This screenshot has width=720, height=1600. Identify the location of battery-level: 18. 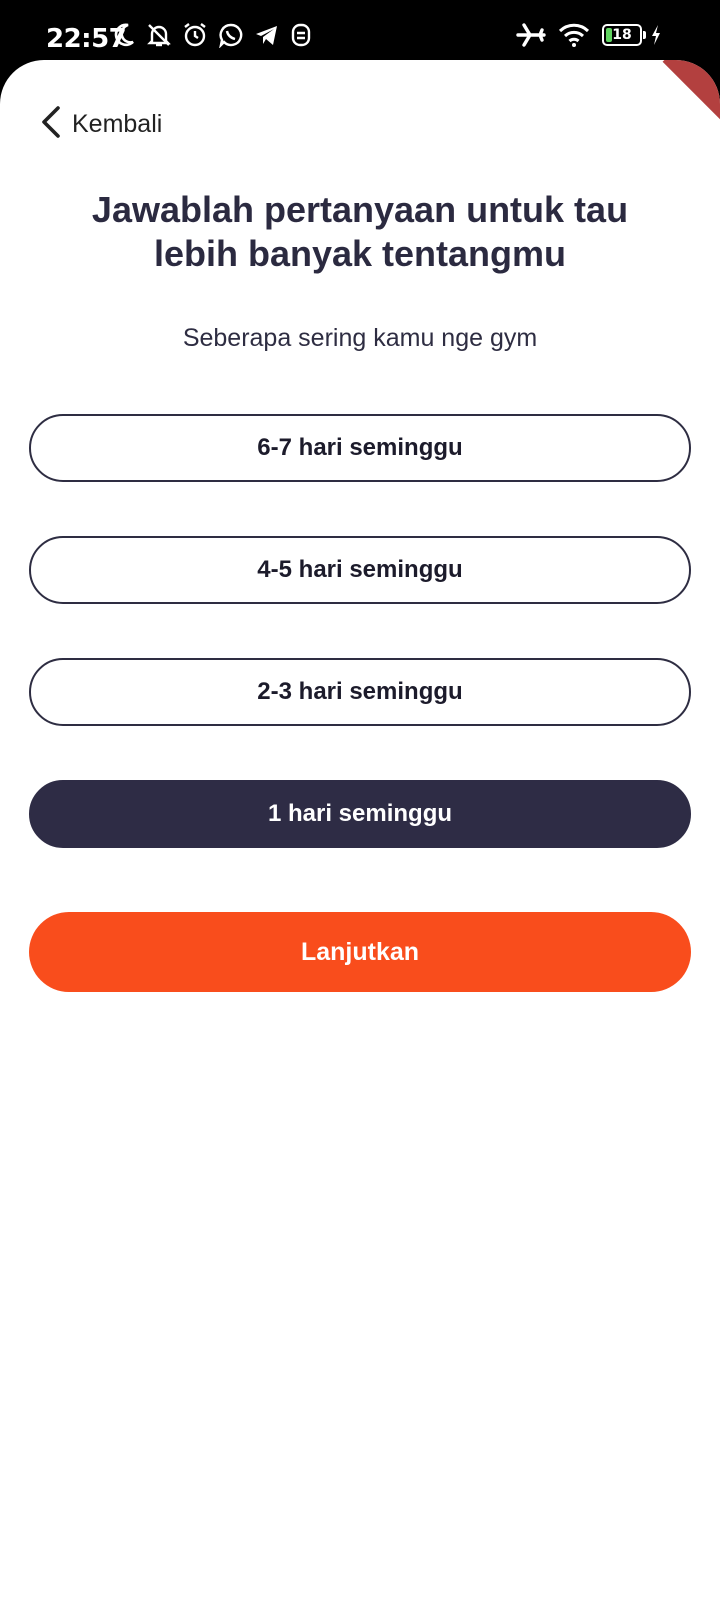
(622, 35).